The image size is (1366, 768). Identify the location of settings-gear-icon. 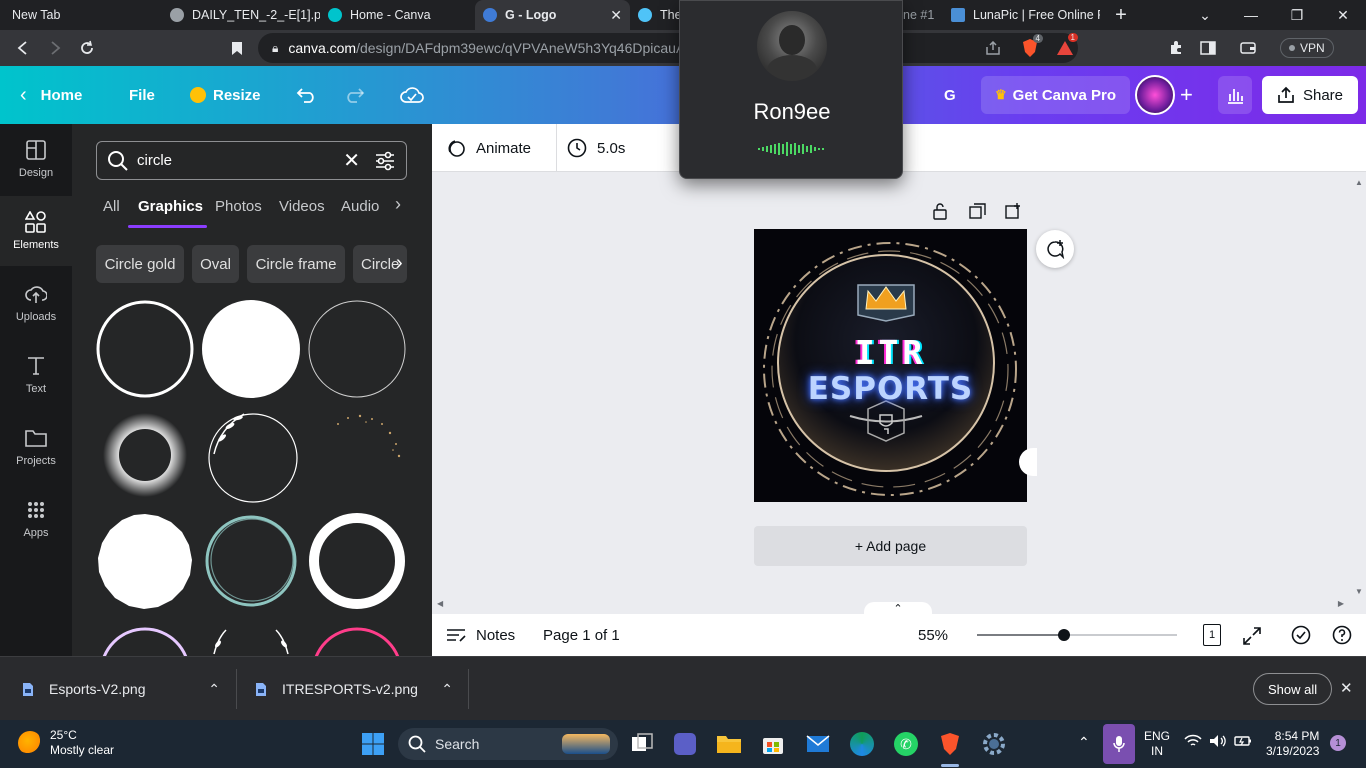
(994, 744).